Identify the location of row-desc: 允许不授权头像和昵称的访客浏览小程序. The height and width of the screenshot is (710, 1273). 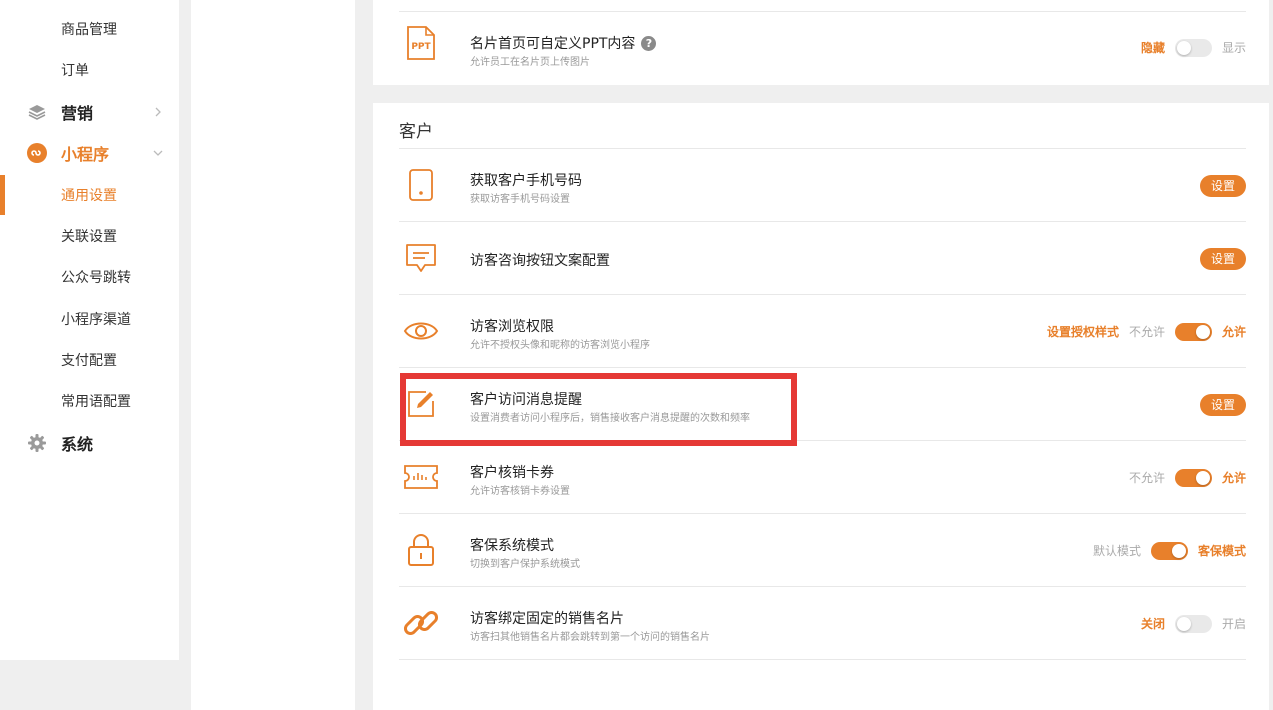
(560, 345).